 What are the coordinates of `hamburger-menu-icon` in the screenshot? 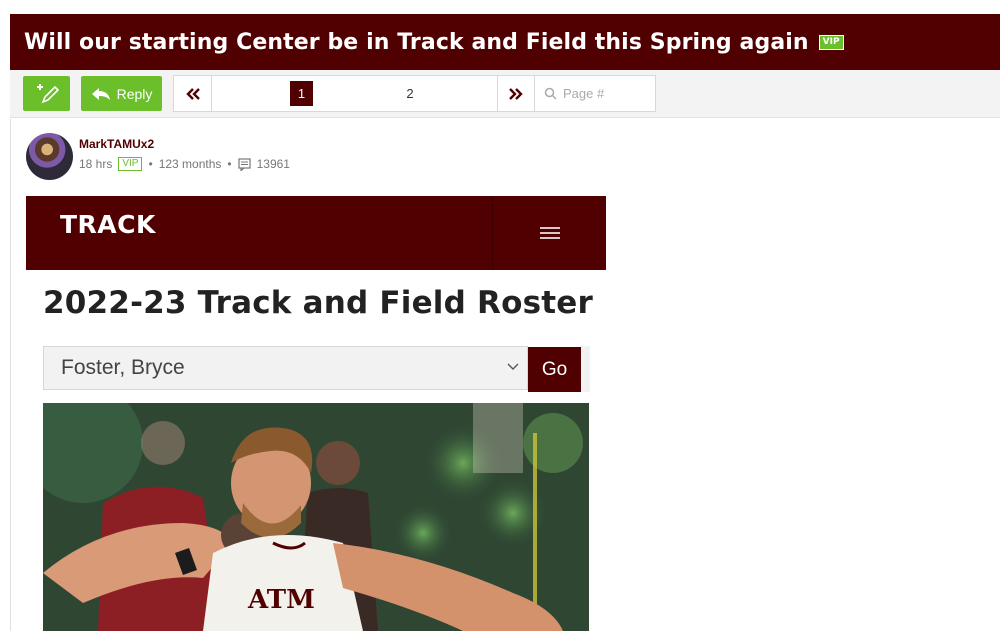 It's located at (549, 233).